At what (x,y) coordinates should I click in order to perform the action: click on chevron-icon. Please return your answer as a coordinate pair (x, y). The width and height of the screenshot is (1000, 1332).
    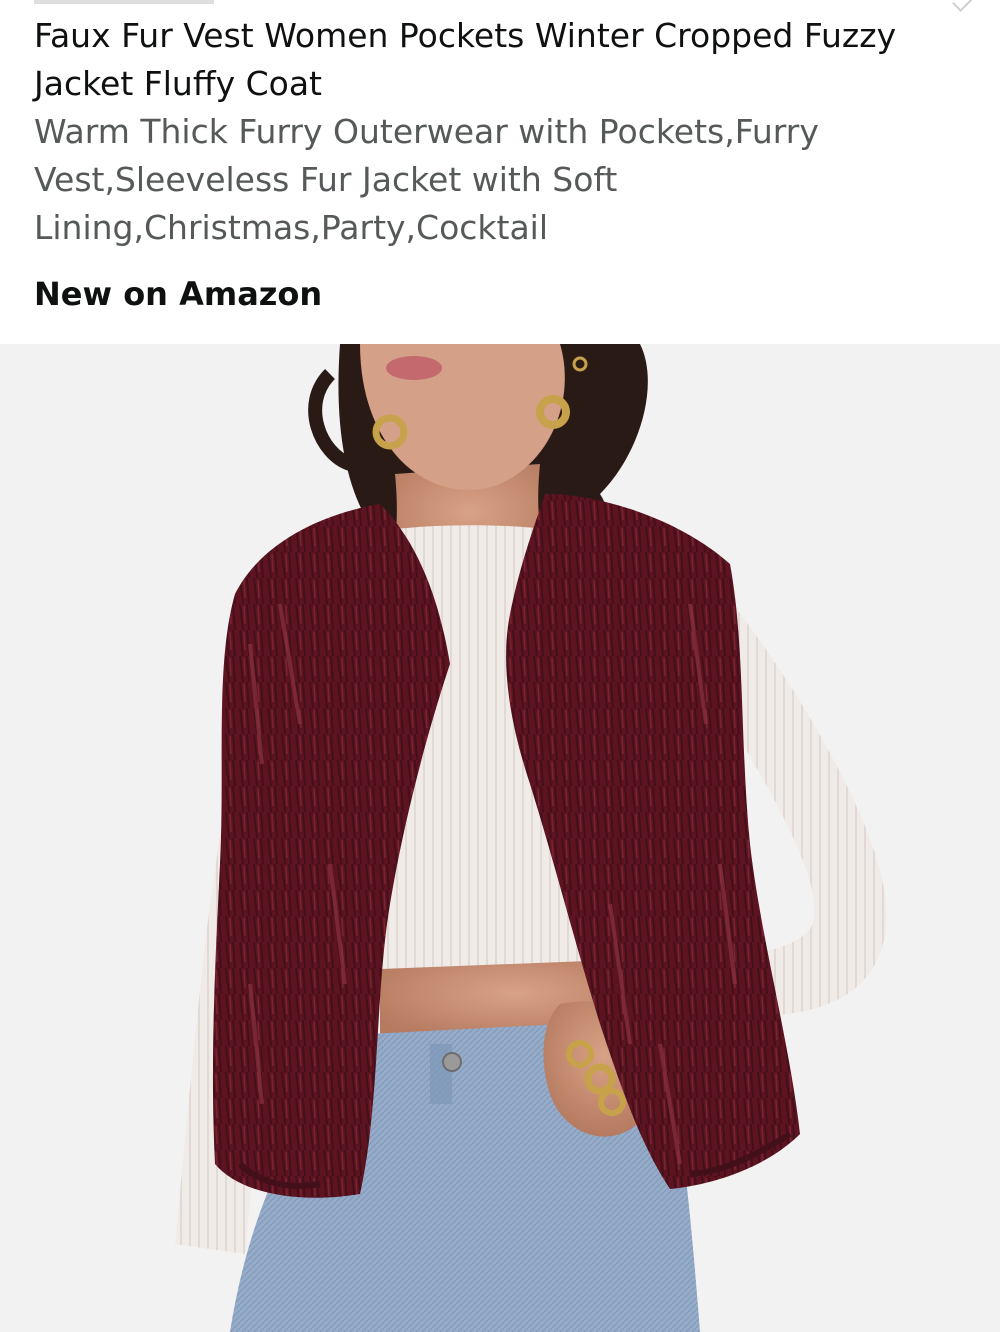
    Looking at the image, I should click on (962, 6).